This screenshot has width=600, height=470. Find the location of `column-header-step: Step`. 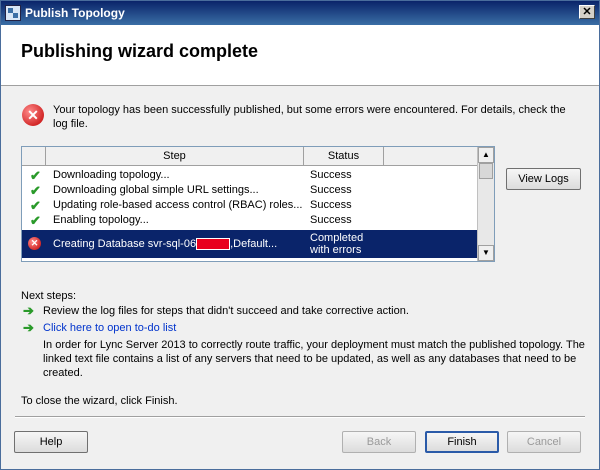

column-header-step: Step is located at coordinates (175, 156).